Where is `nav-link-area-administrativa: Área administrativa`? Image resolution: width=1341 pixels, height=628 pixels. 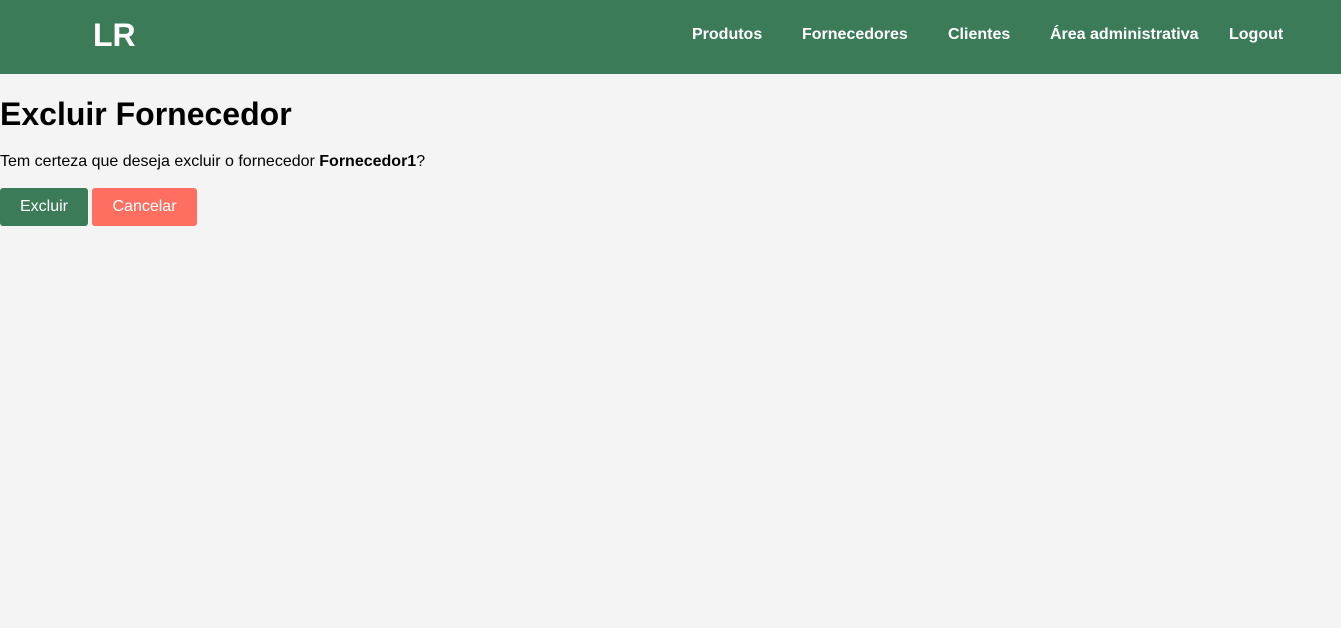 nav-link-area-administrativa: Área administrativa is located at coordinates (1124, 35).